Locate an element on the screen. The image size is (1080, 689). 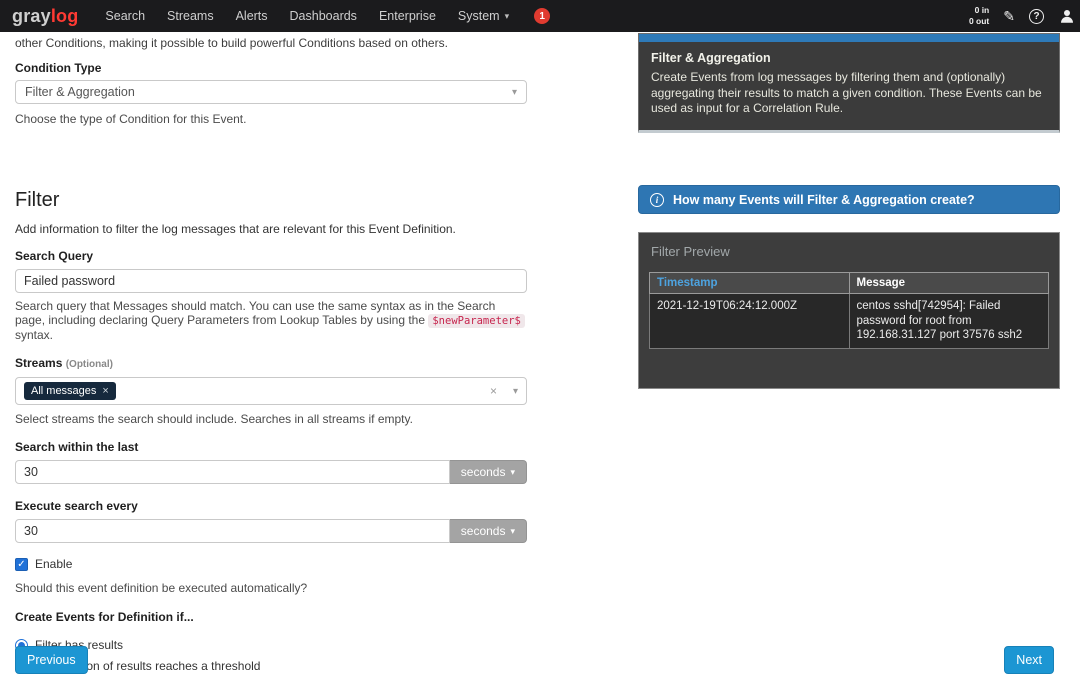
stream-tag-label: All messages is located at coordinates (64, 391).